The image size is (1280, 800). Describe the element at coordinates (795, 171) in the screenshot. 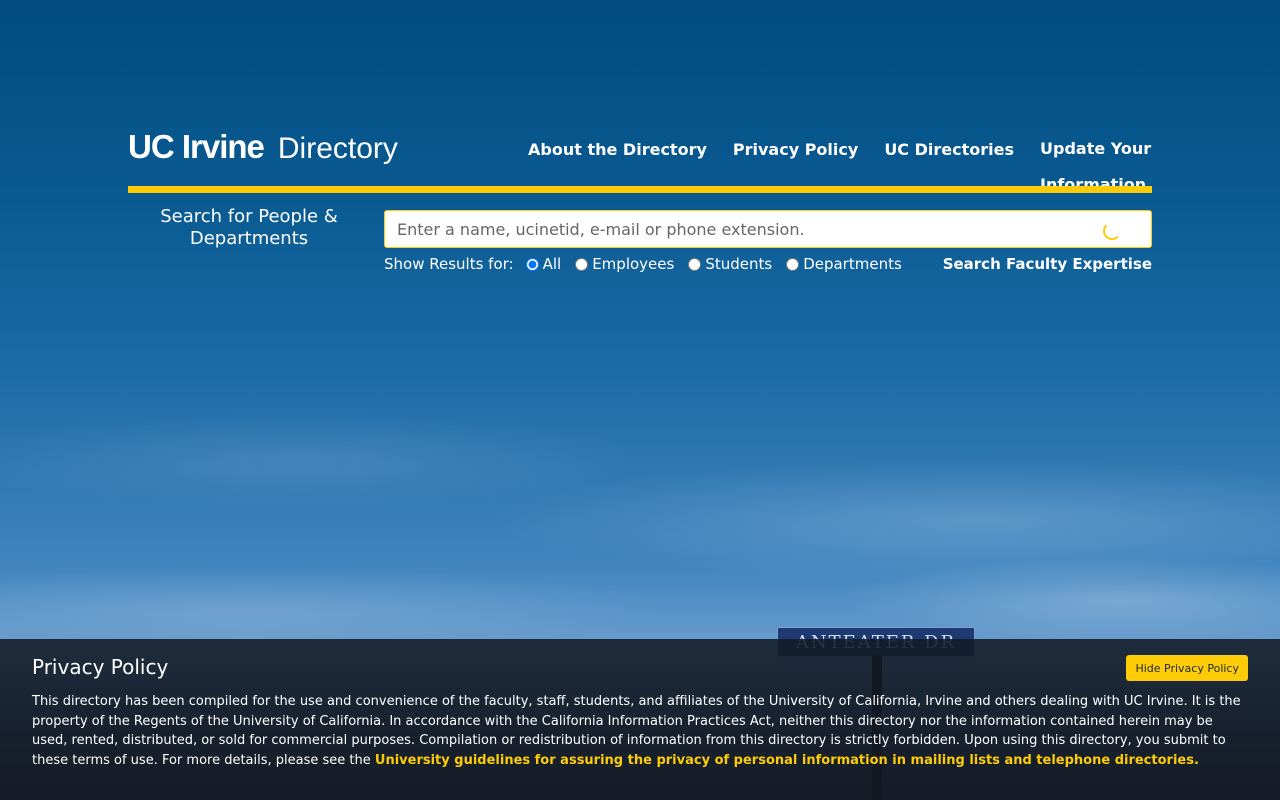

I see `nav-privacy-policy: Privacy Policy` at that location.